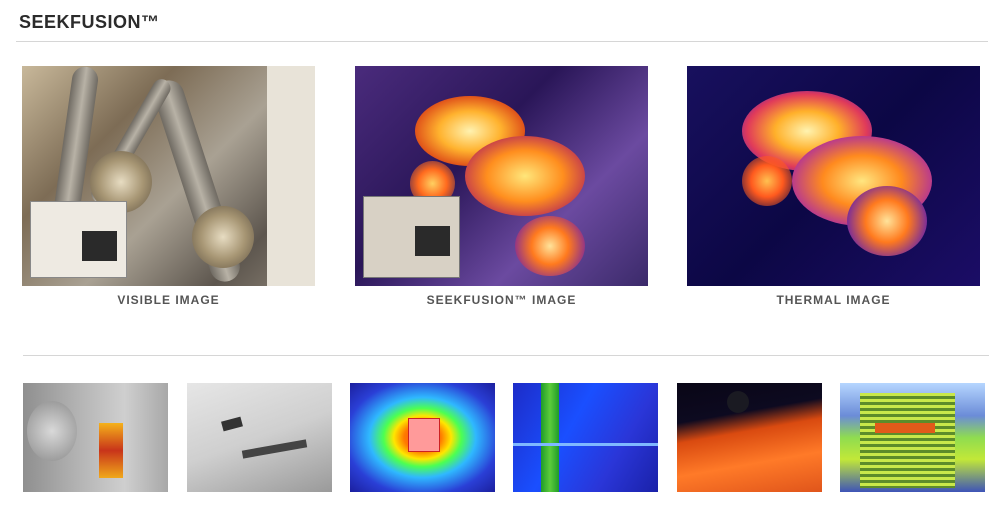  I want to click on seekfusion-image-caption: SEEKFUSION™ IMAGE, so click(501, 300).